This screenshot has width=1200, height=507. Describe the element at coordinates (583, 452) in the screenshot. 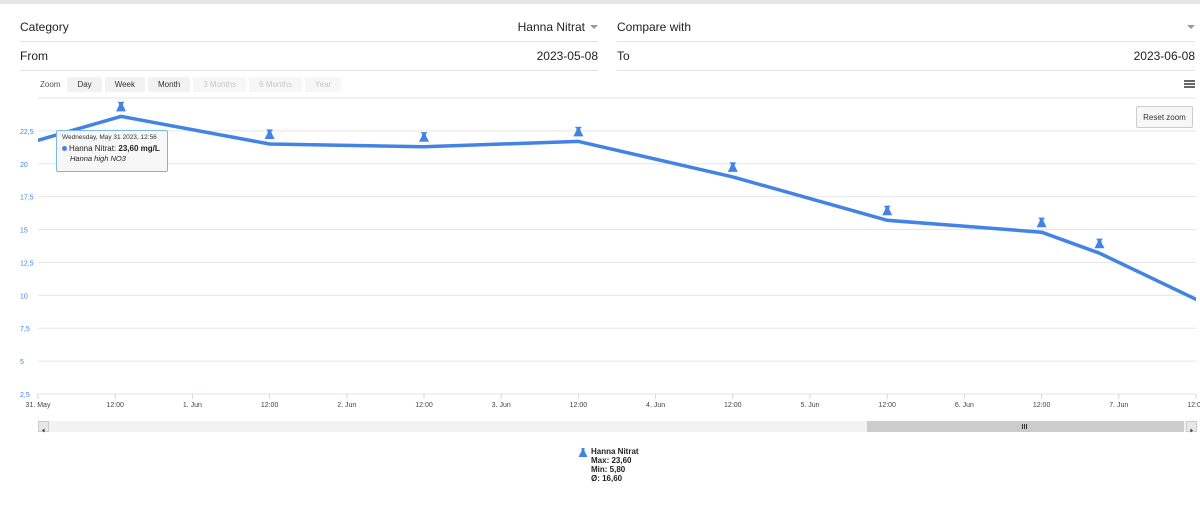

I see `flask-icon` at that location.